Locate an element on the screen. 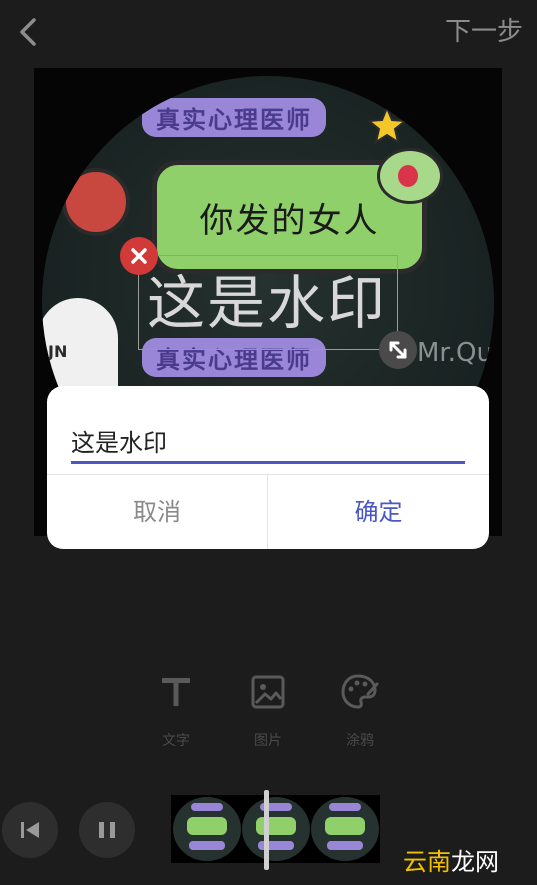 The image size is (537, 885). sticker-bear-text: JN is located at coordinates (58, 351).